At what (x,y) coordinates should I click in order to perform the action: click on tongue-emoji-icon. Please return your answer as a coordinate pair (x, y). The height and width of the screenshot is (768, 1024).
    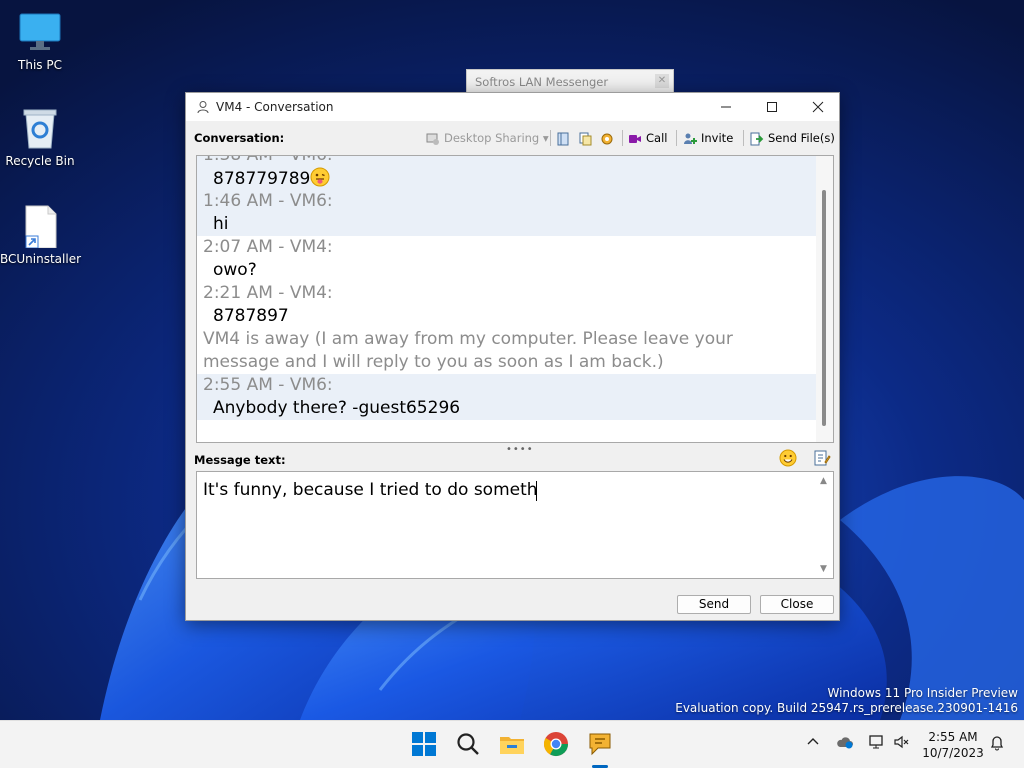
    Looking at the image, I should click on (320, 177).